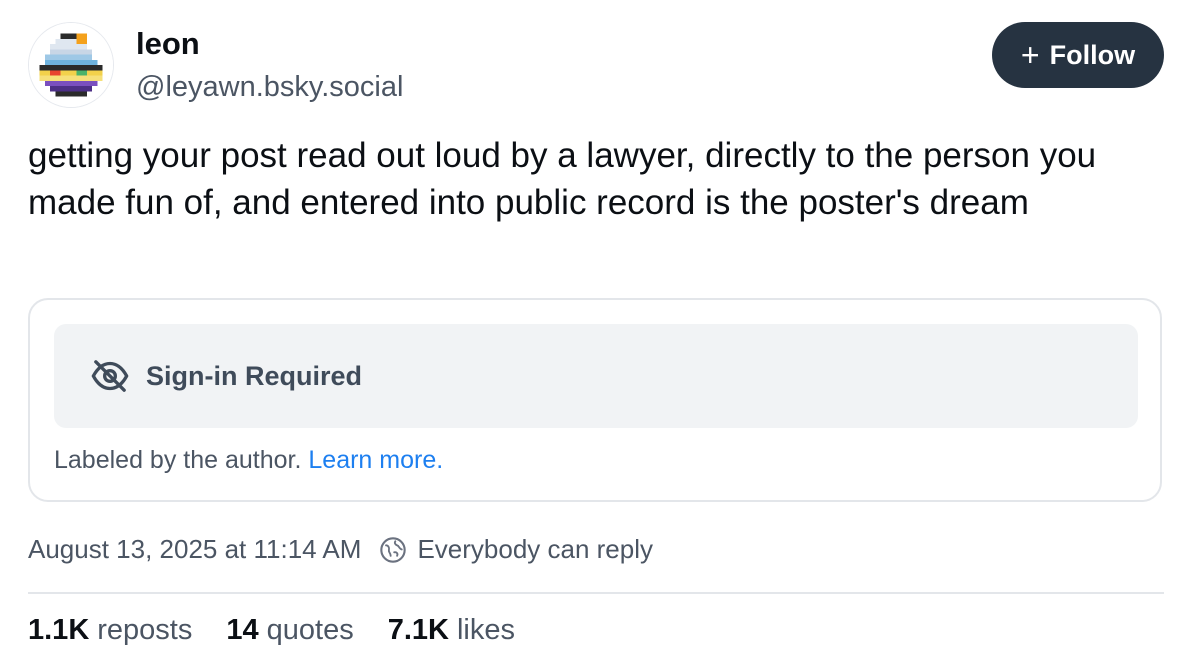  I want to click on reposts-count: 1.1K, so click(59, 630).